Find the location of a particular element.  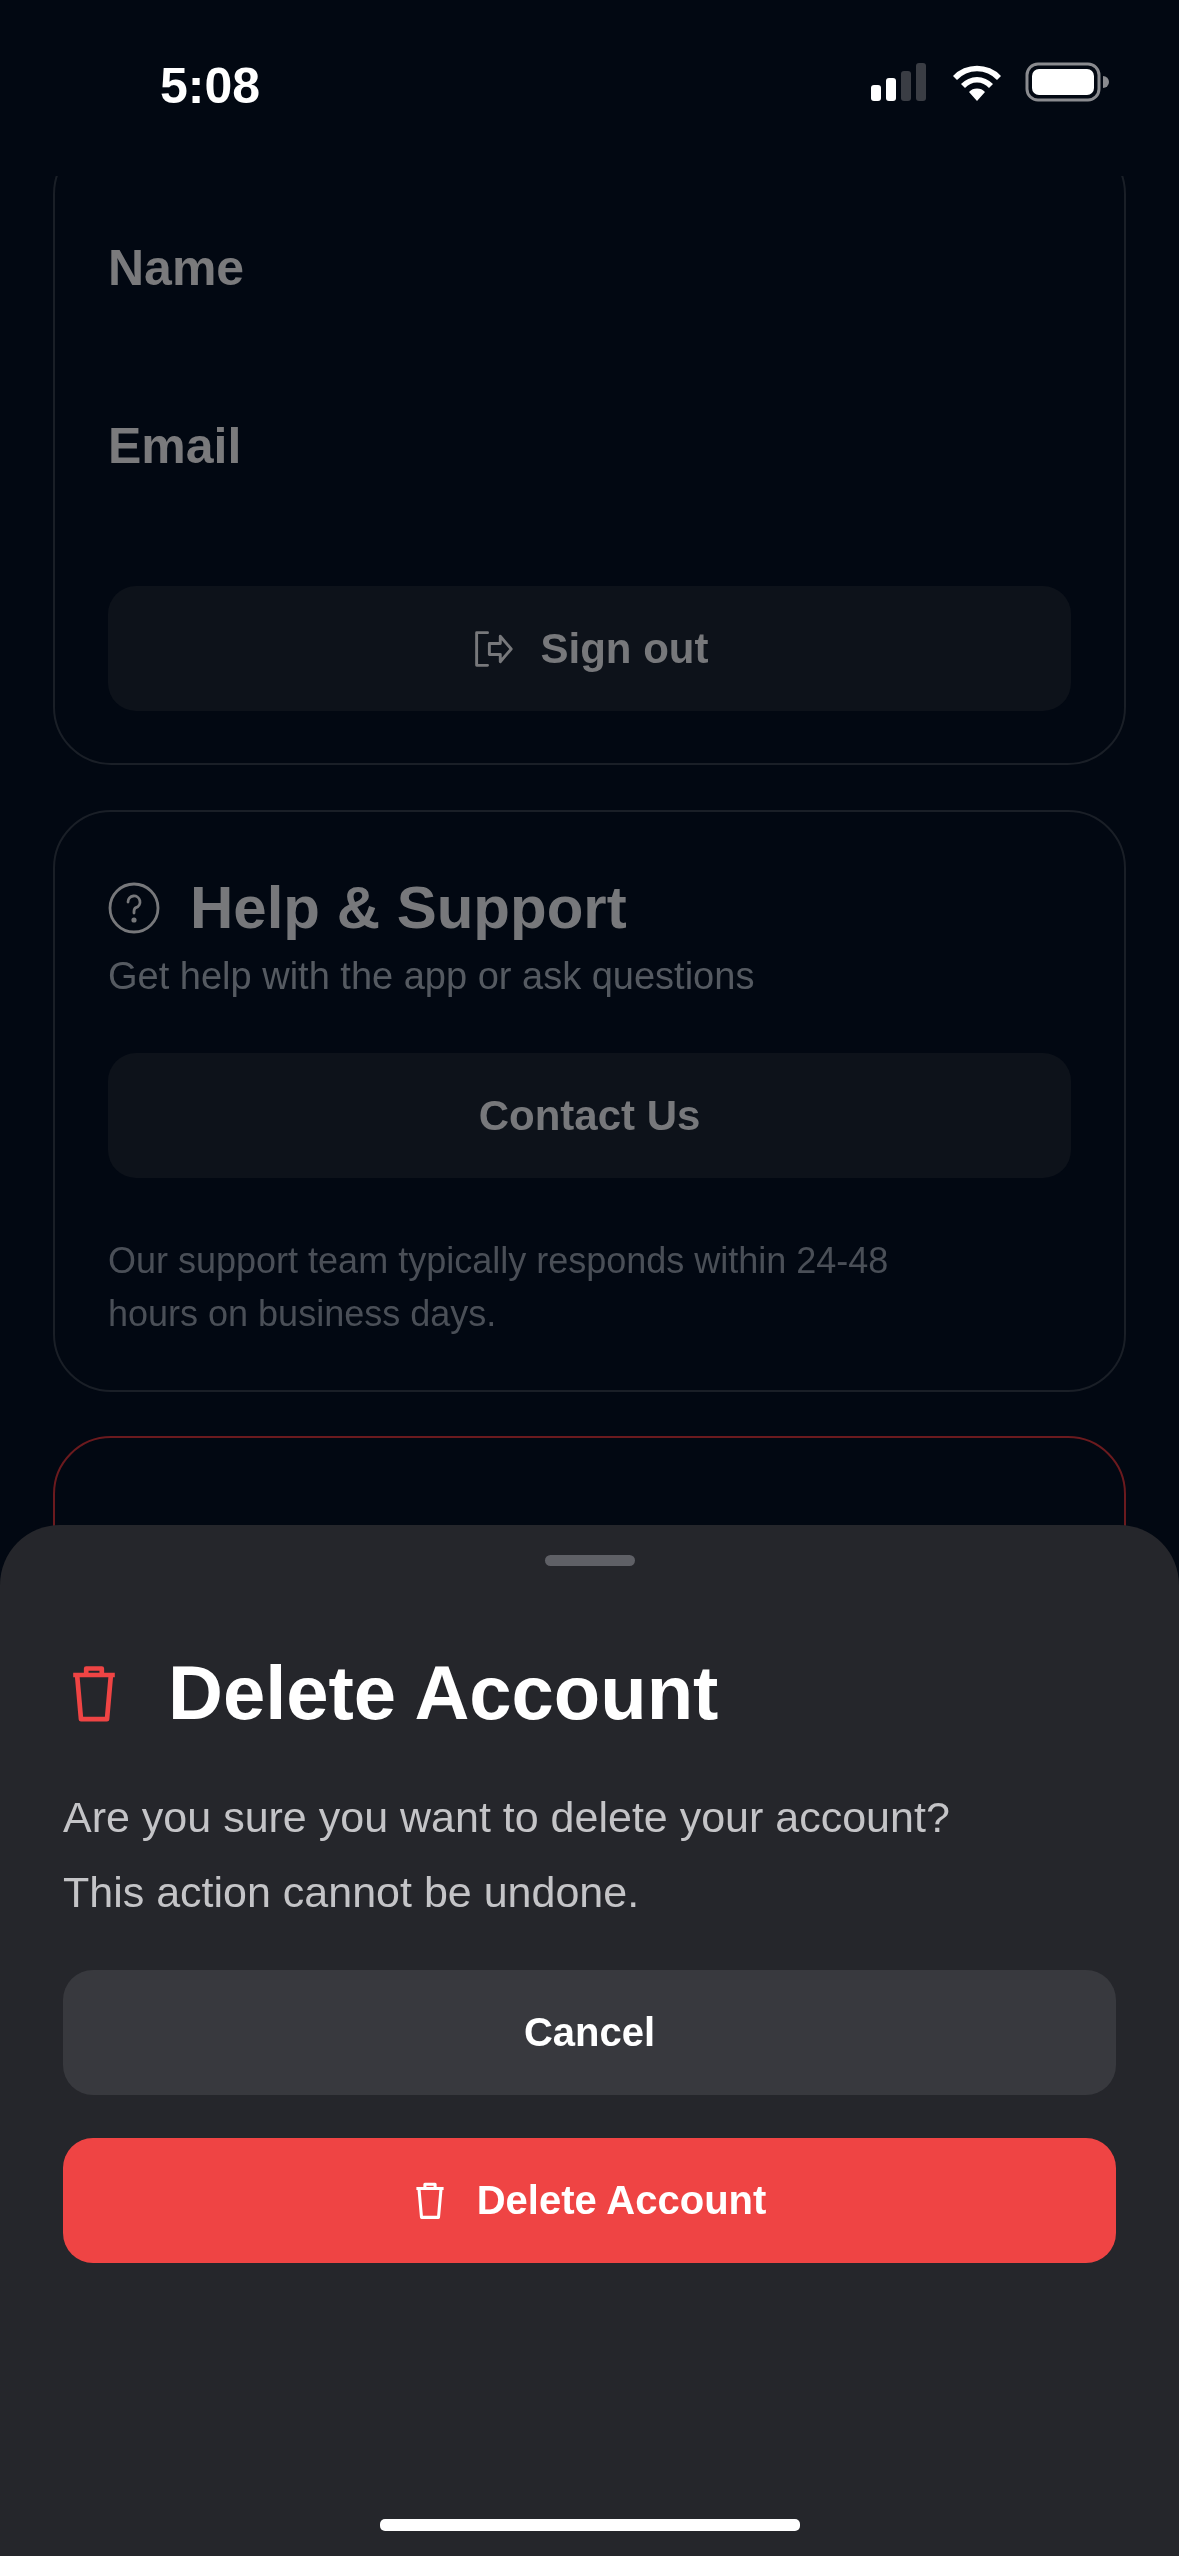

sheet-handle is located at coordinates (589, 1560).